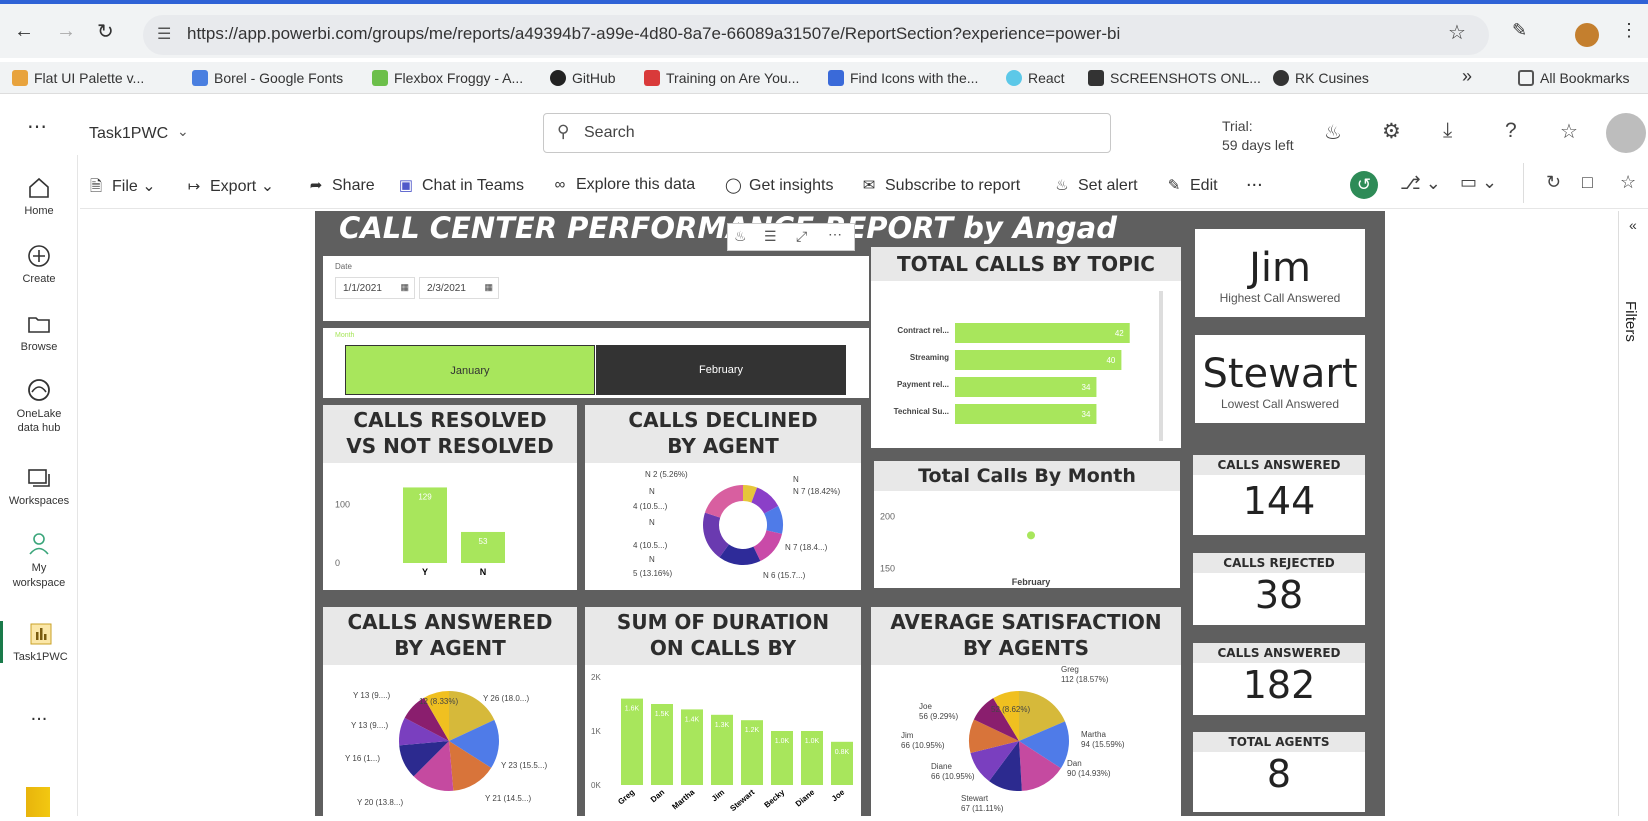 This screenshot has height=821, width=1648. I want to click on settings-icon: ⚙, so click(1391, 131).